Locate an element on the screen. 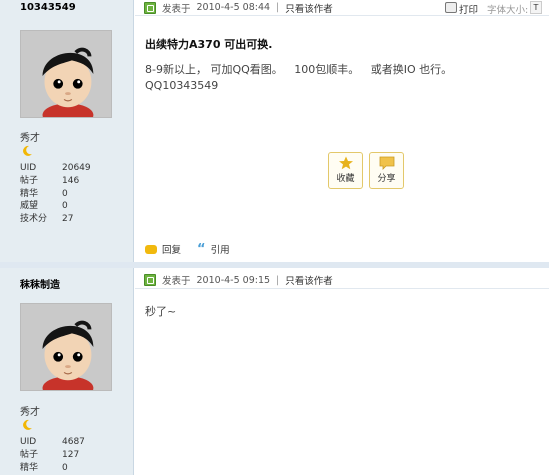 This screenshot has height=475, width=549. stat-row: 帖子 146 is located at coordinates (50, 180).